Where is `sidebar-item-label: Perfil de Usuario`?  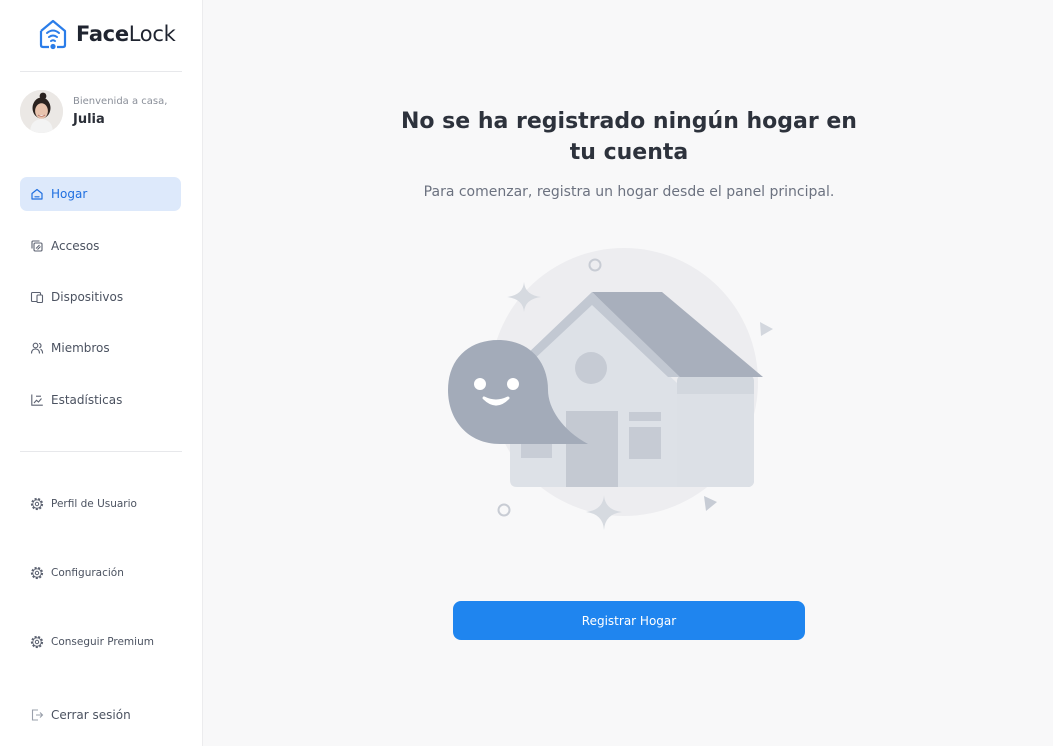 sidebar-item-label: Perfil de Usuario is located at coordinates (94, 504).